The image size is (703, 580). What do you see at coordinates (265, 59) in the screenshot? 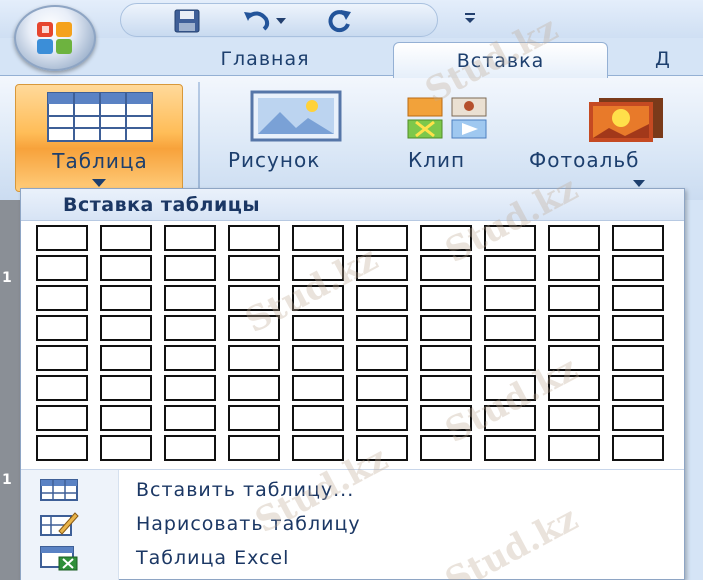
I see `tab-home: Главная` at bounding box center [265, 59].